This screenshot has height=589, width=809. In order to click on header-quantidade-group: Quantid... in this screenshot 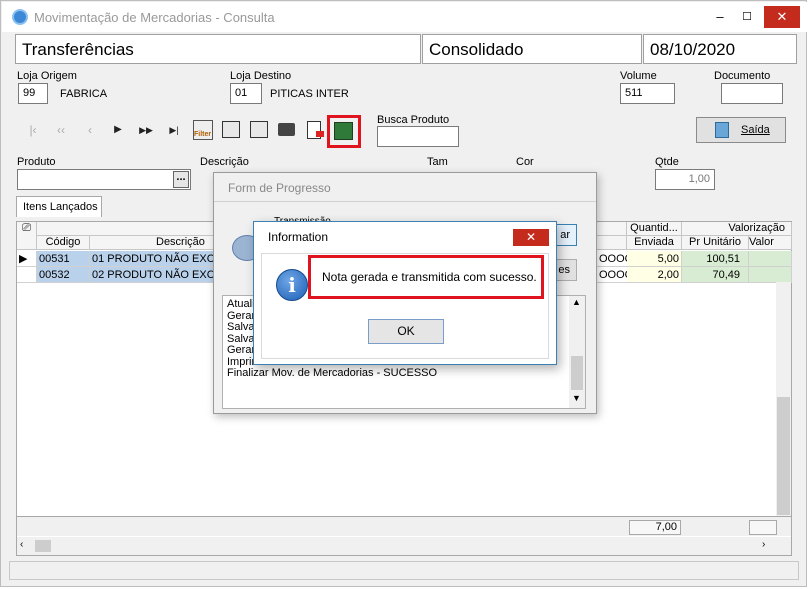, I will do `click(654, 229)`.